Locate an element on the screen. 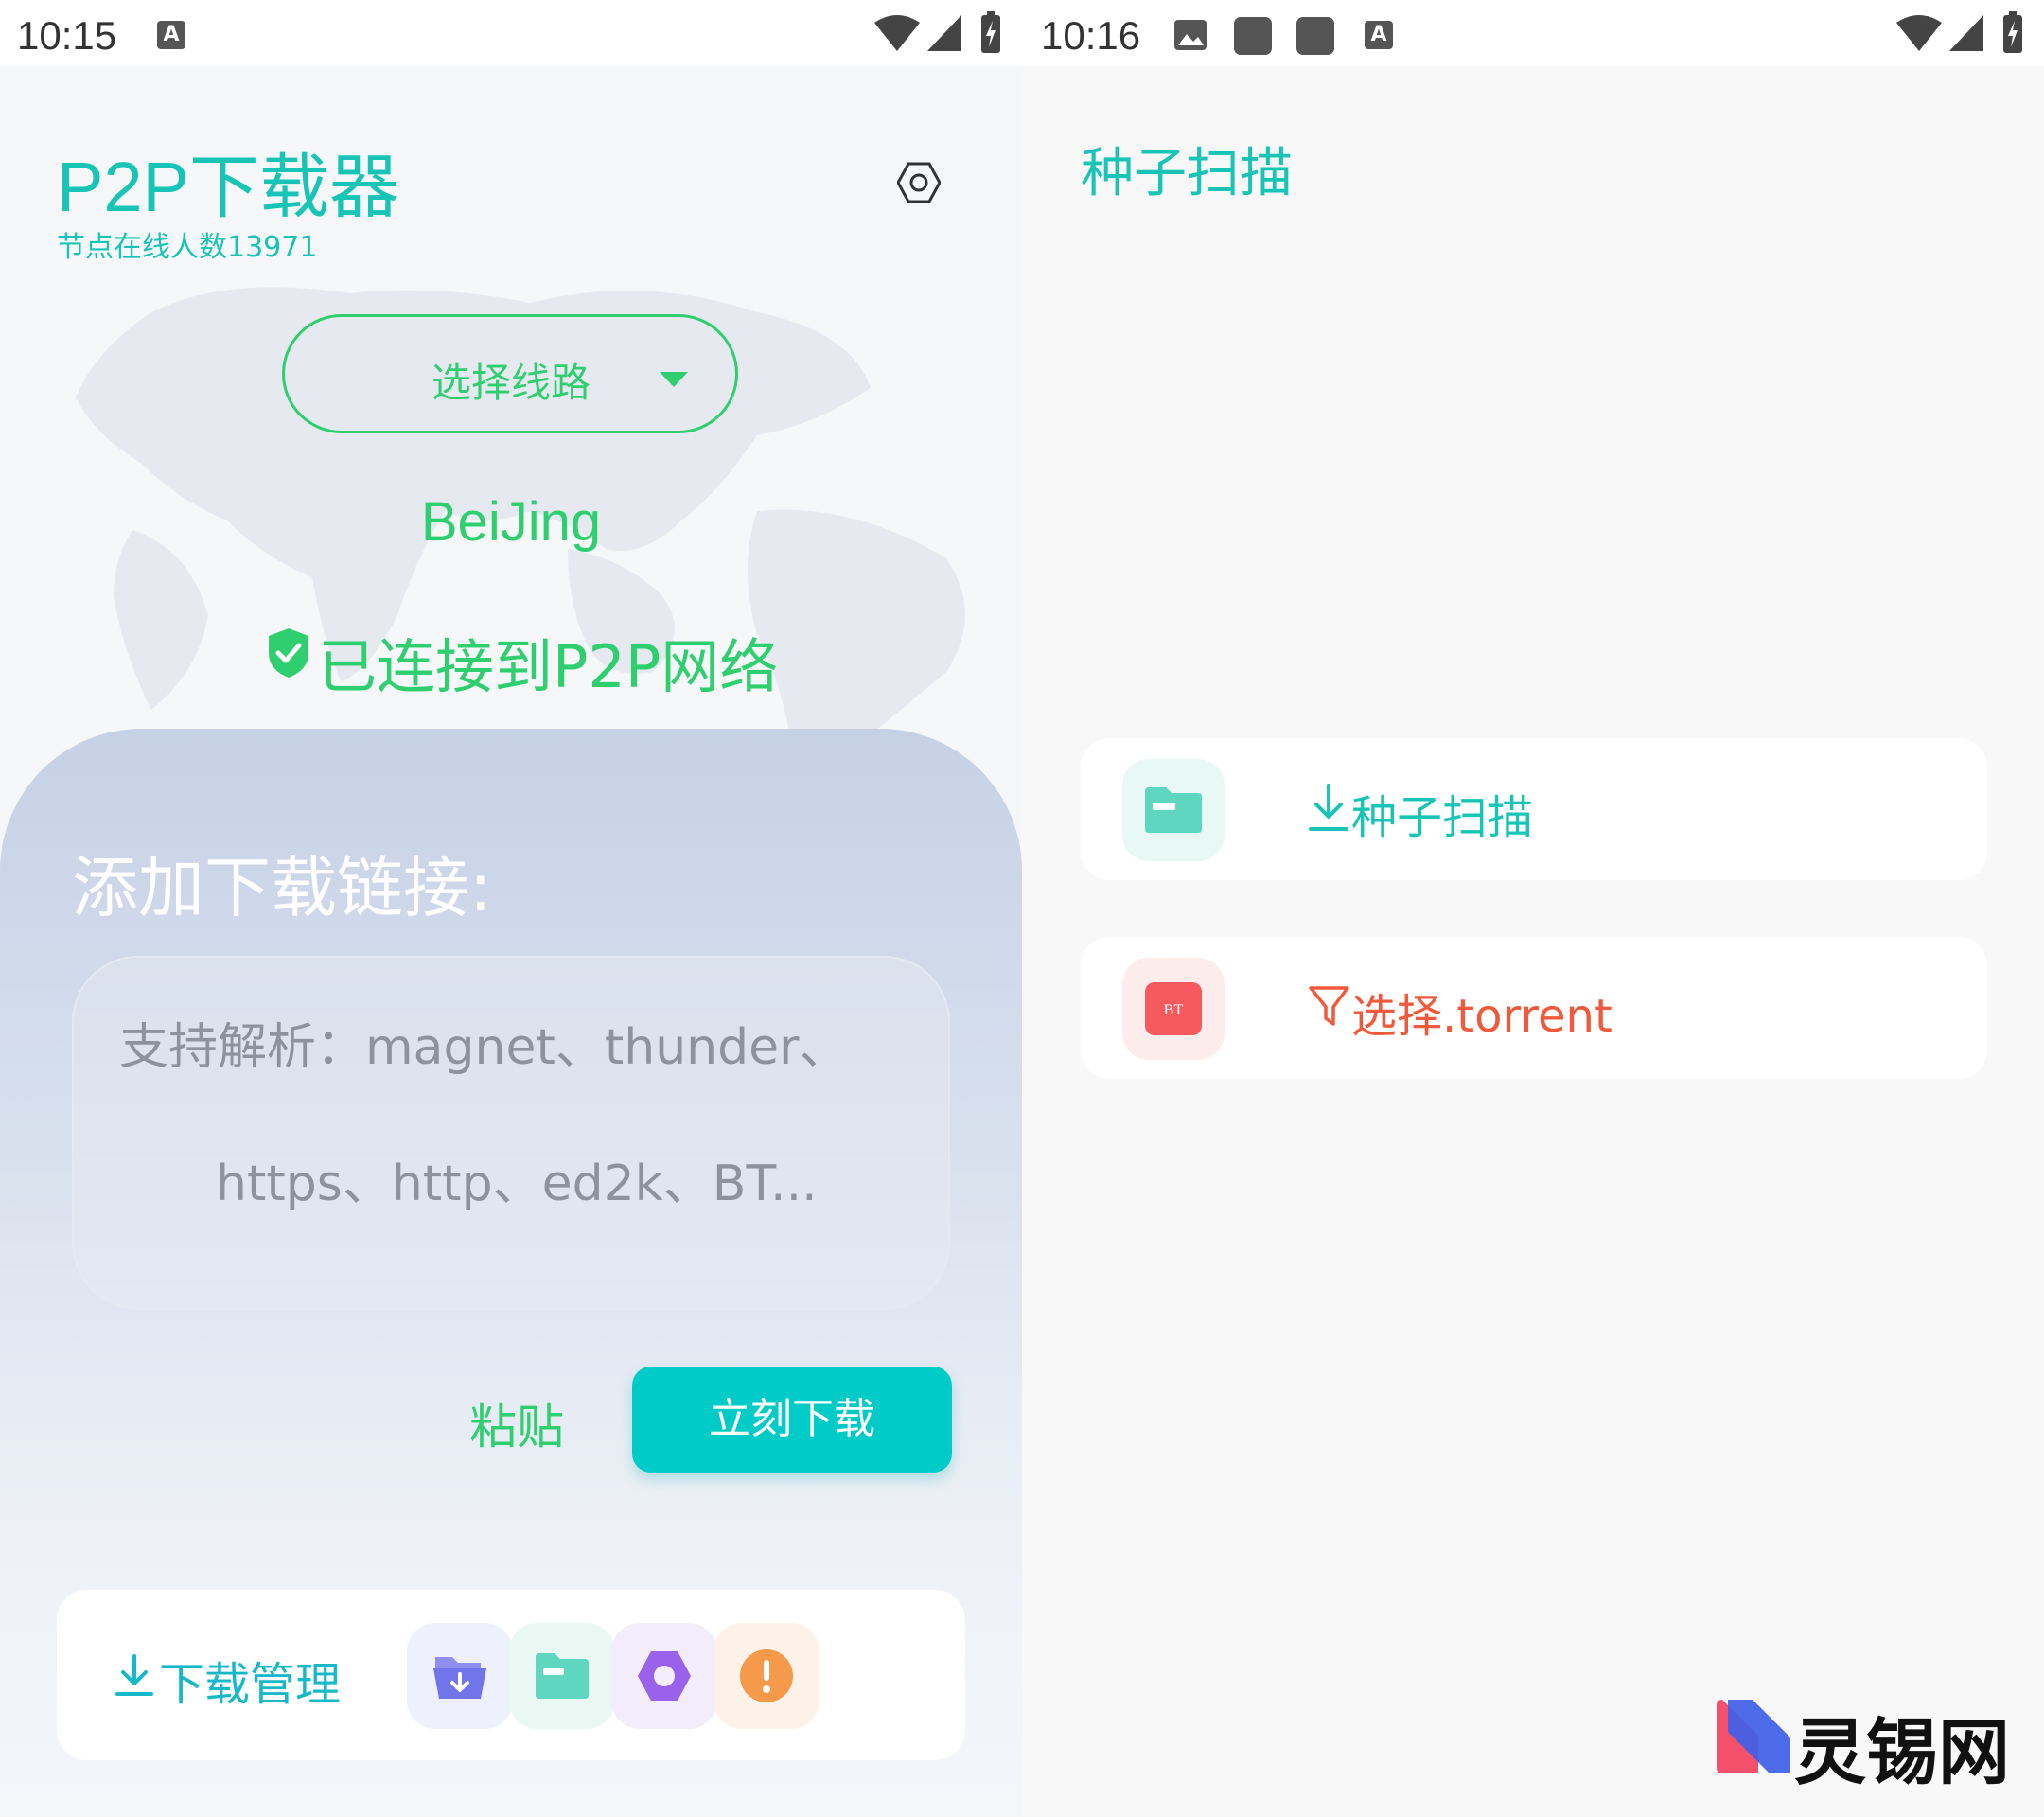 The image size is (2044, 1817). hexagon-icon is located at coordinates (664, 1676).